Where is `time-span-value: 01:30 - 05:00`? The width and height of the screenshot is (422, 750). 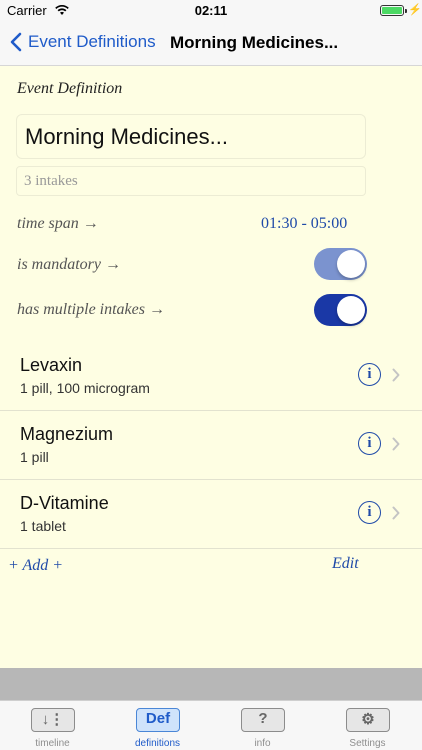
time-span-value: 01:30 - 05:00 is located at coordinates (304, 224).